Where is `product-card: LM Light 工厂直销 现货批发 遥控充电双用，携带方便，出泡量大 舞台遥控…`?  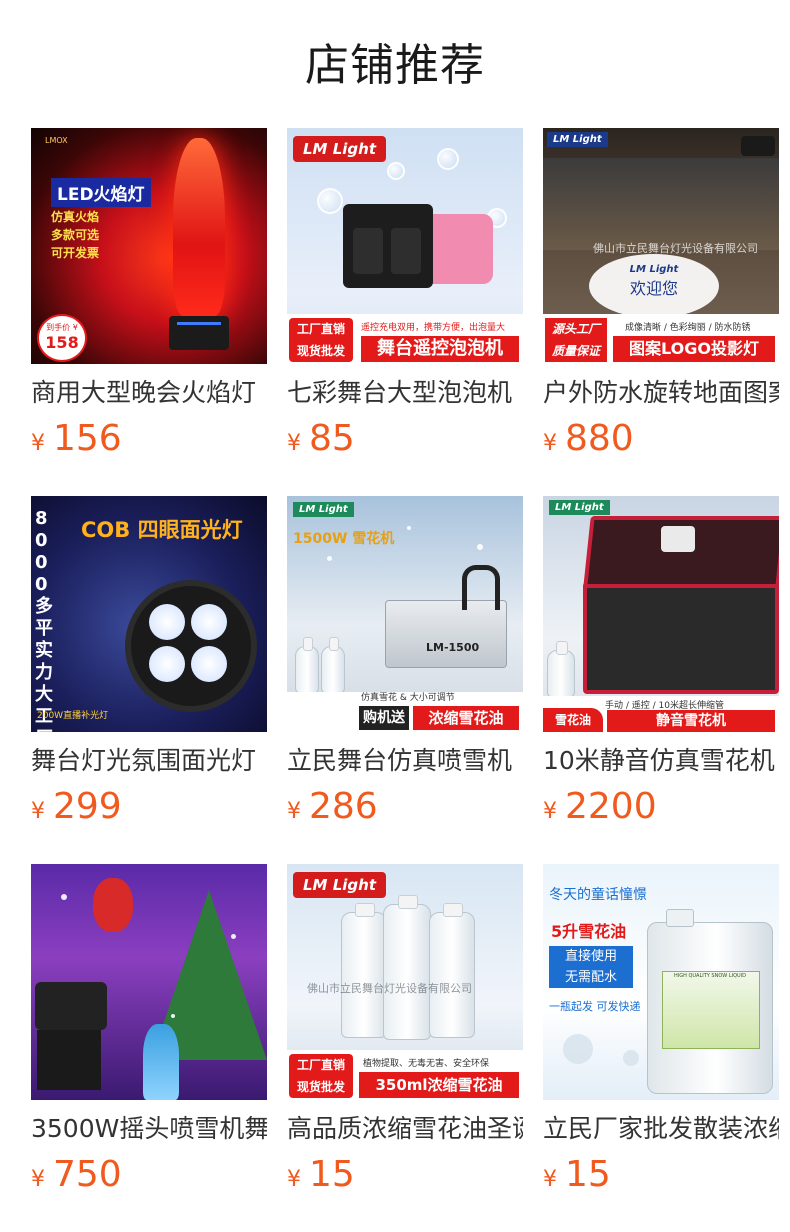 product-card: LM Light 工厂直销 现货批发 遥控充电双用，携带方便，出泡量大 舞台遥控… is located at coordinates (405, 312).